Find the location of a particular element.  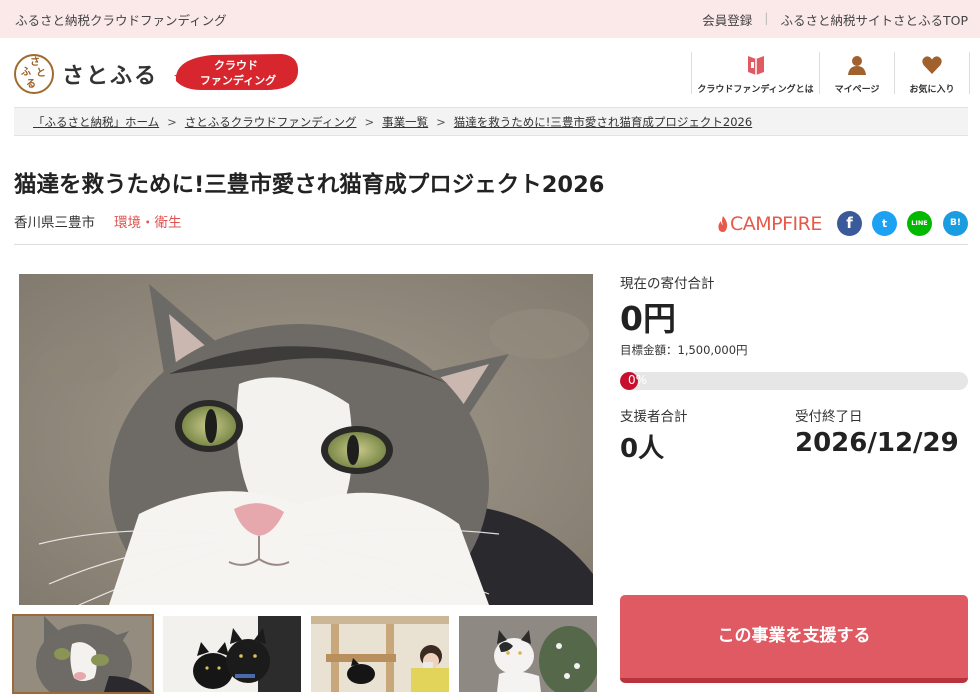

donation-total-label: 現在の寄付合計 is located at coordinates (667, 284).